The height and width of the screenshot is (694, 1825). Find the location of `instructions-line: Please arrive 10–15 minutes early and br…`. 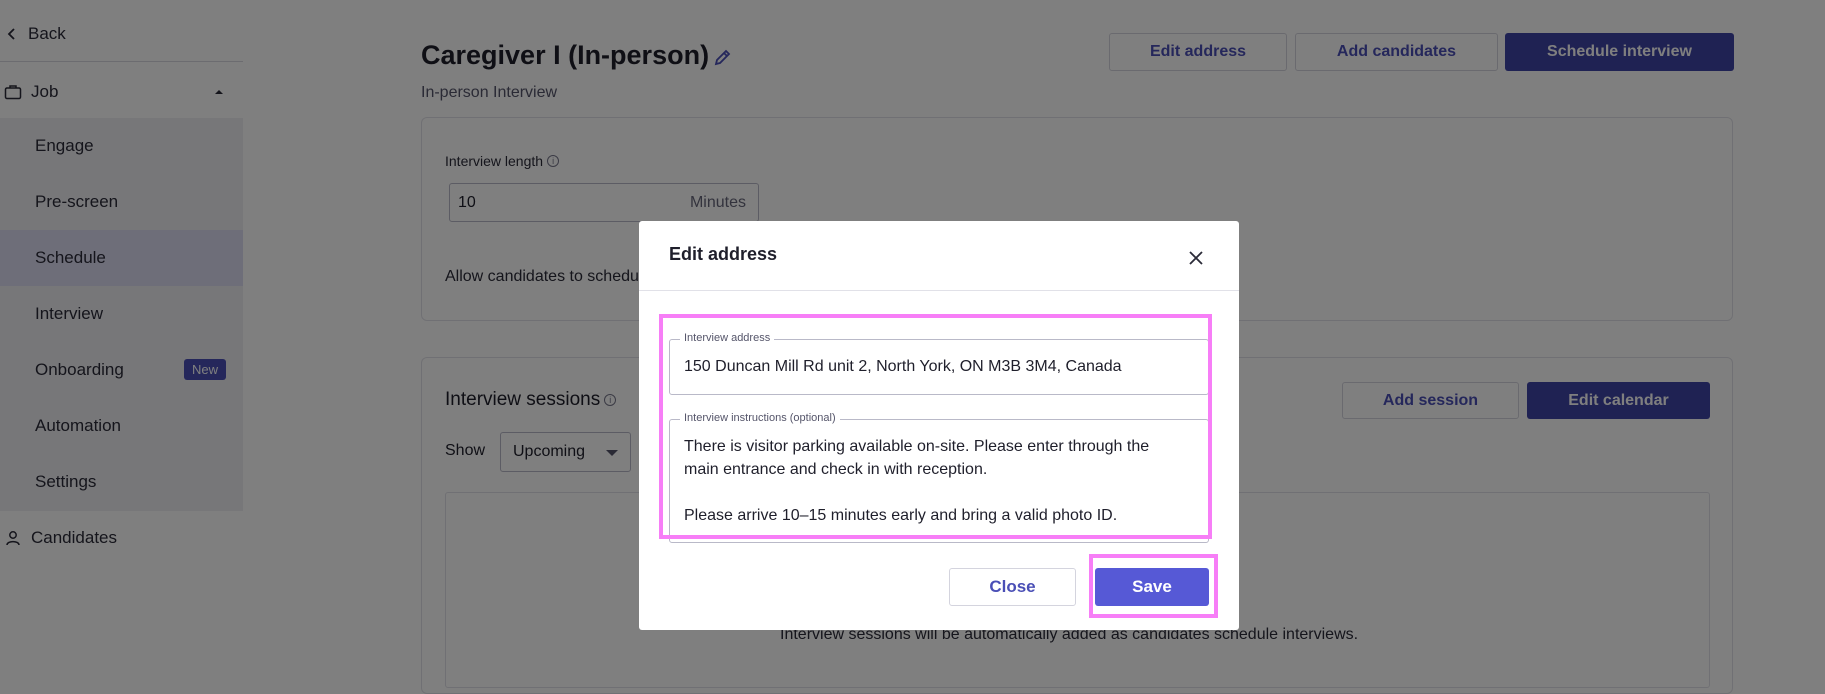

instructions-line: Please arrive 10–15 minutes early and br… is located at coordinates (901, 515).